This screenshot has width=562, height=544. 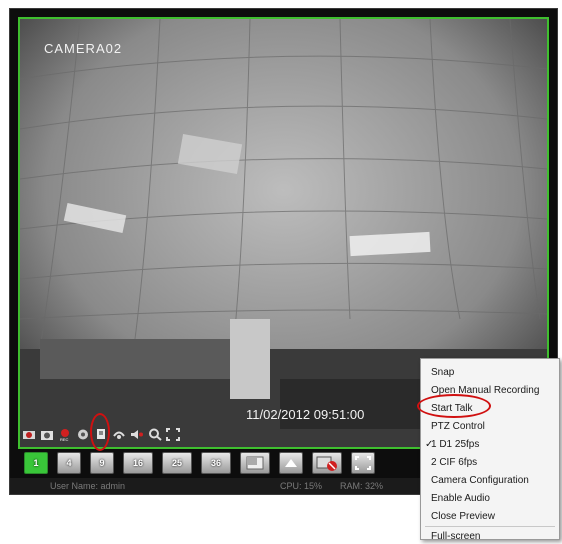 What do you see at coordinates (173, 434) in the screenshot?
I see `fullscreen-icon` at bounding box center [173, 434].